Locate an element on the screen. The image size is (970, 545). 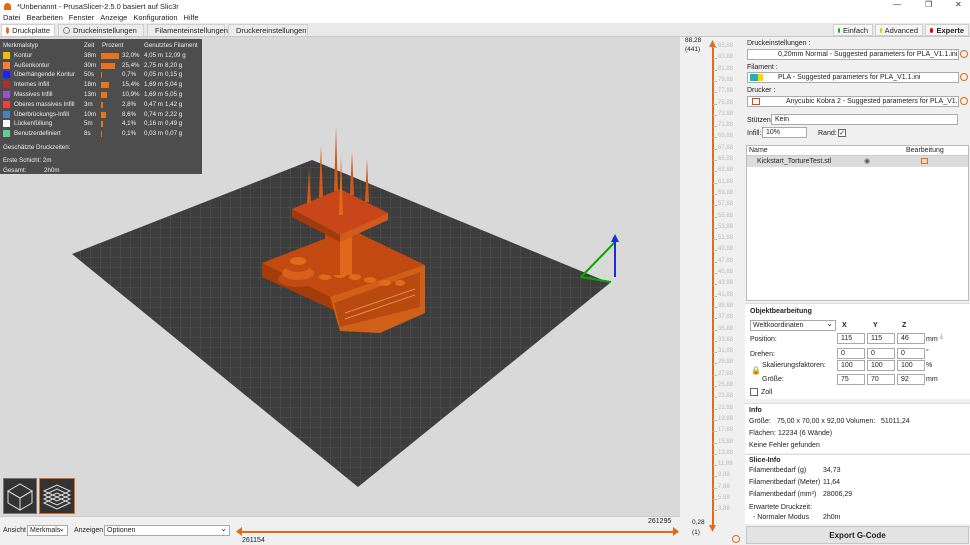
filament-grams-value: 34,73 is located at coordinates (832, 470).